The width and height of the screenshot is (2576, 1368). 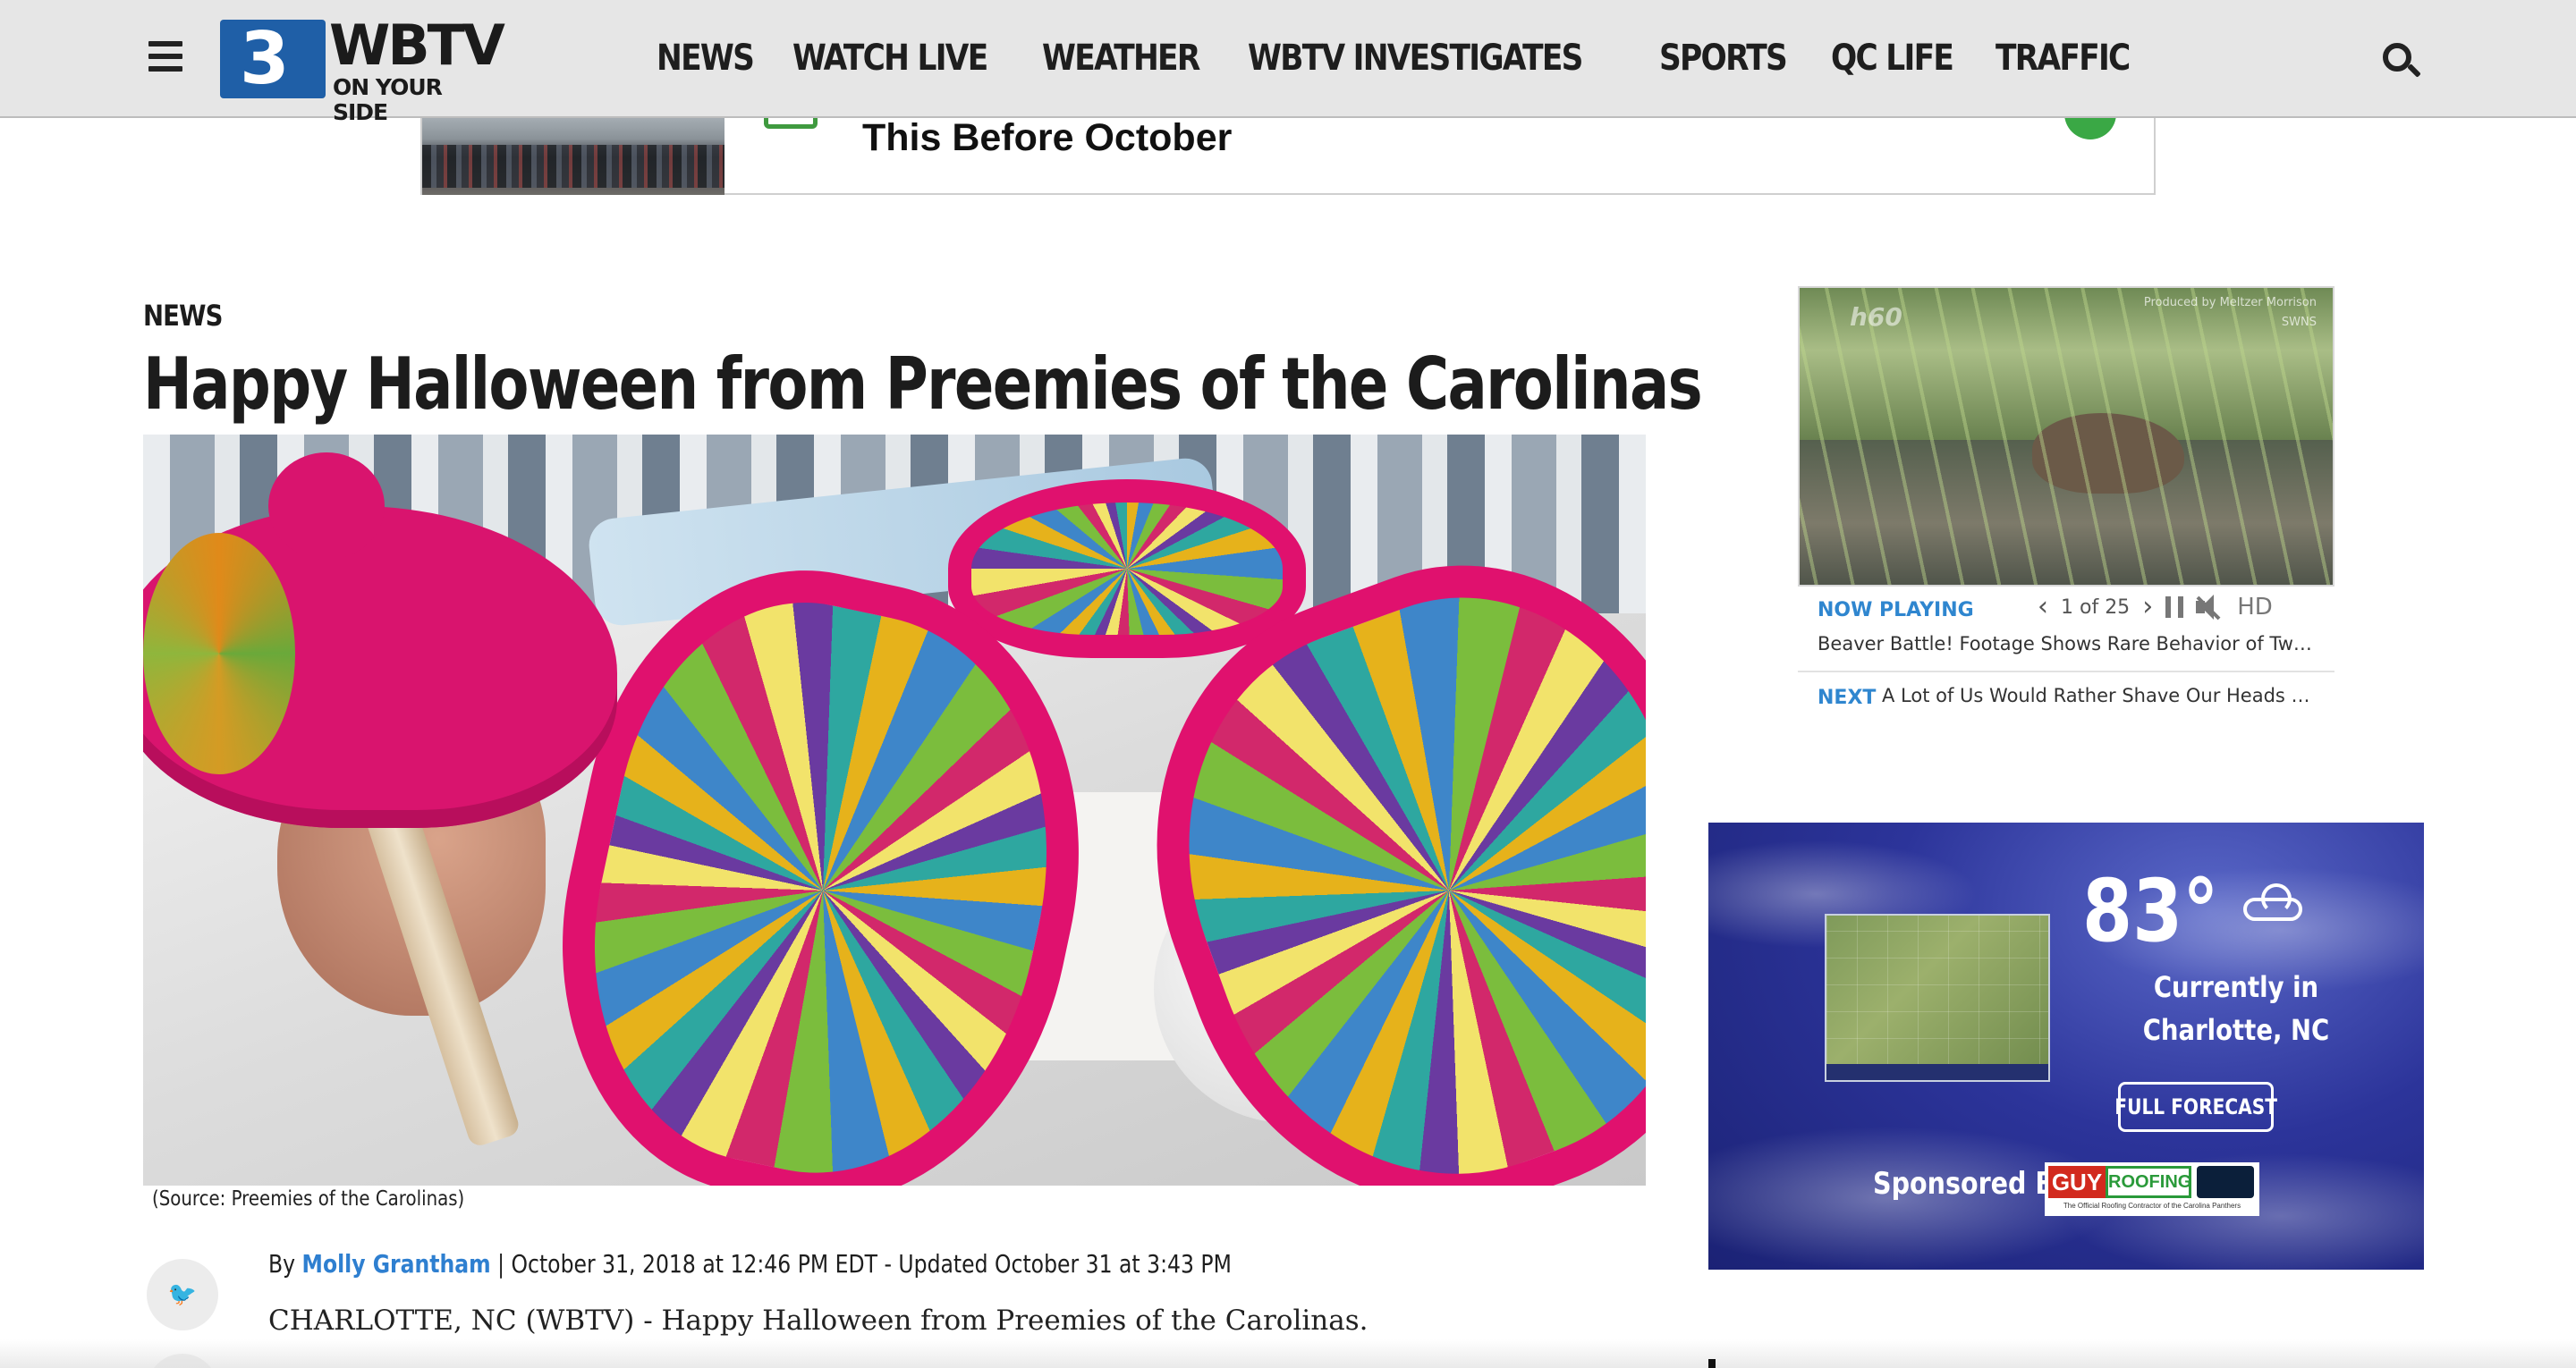 What do you see at coordinates (1288, 1353) in the screenshot?
I see `page-fade` at bounding box center [1288, 1353].